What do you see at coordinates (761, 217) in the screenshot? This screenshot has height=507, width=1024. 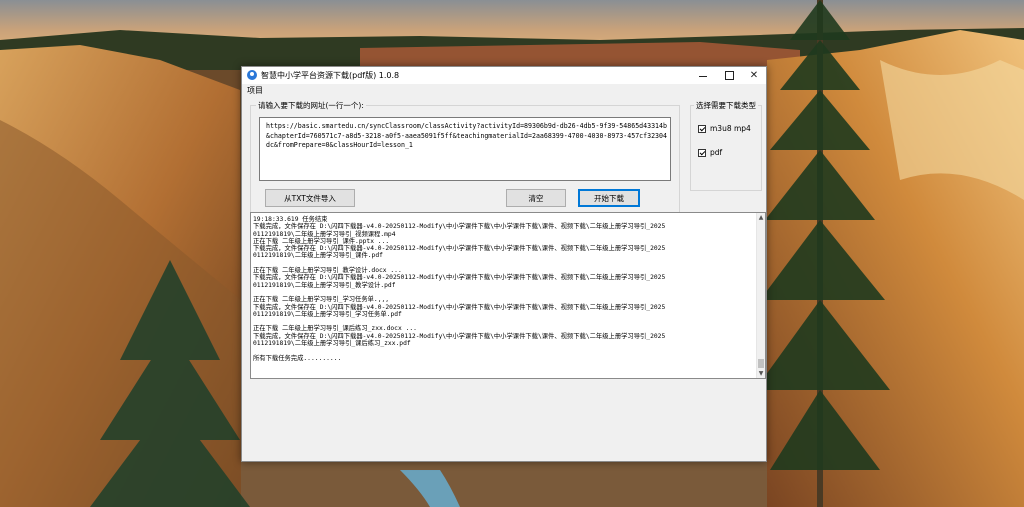 I see `scroll-up-icon: ▲` at bounding box center [761, 217].